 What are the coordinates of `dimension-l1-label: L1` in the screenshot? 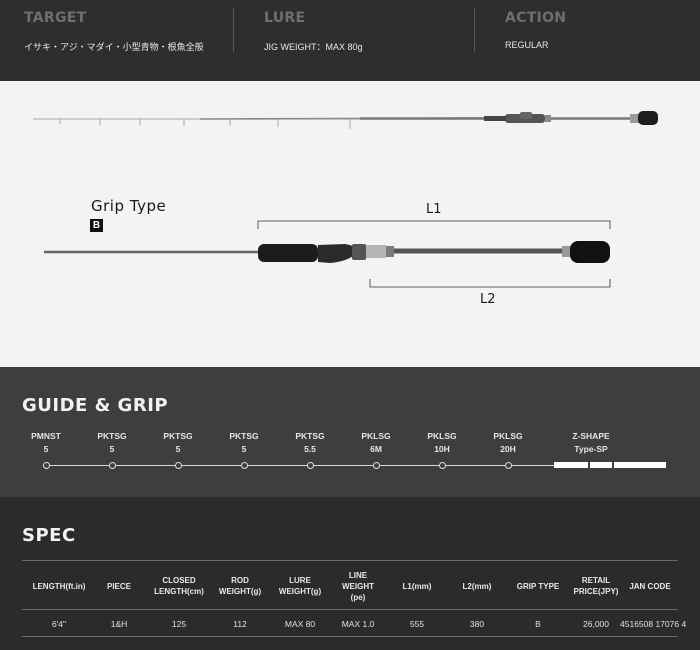 It's located at (434, 209).